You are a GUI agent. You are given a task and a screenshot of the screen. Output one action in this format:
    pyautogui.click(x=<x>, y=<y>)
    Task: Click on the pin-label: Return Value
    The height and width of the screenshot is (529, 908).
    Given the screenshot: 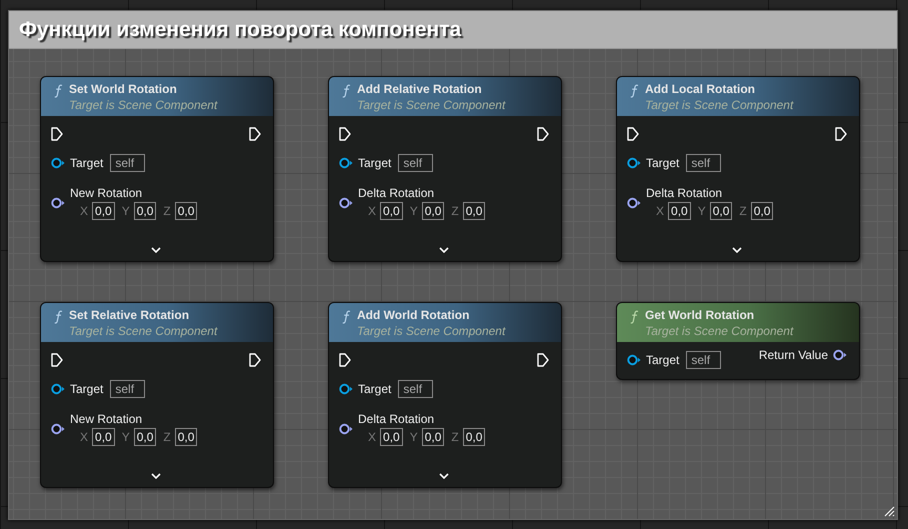 What is the action you would take?
    pyautogui.click(x=793, y=355)
    